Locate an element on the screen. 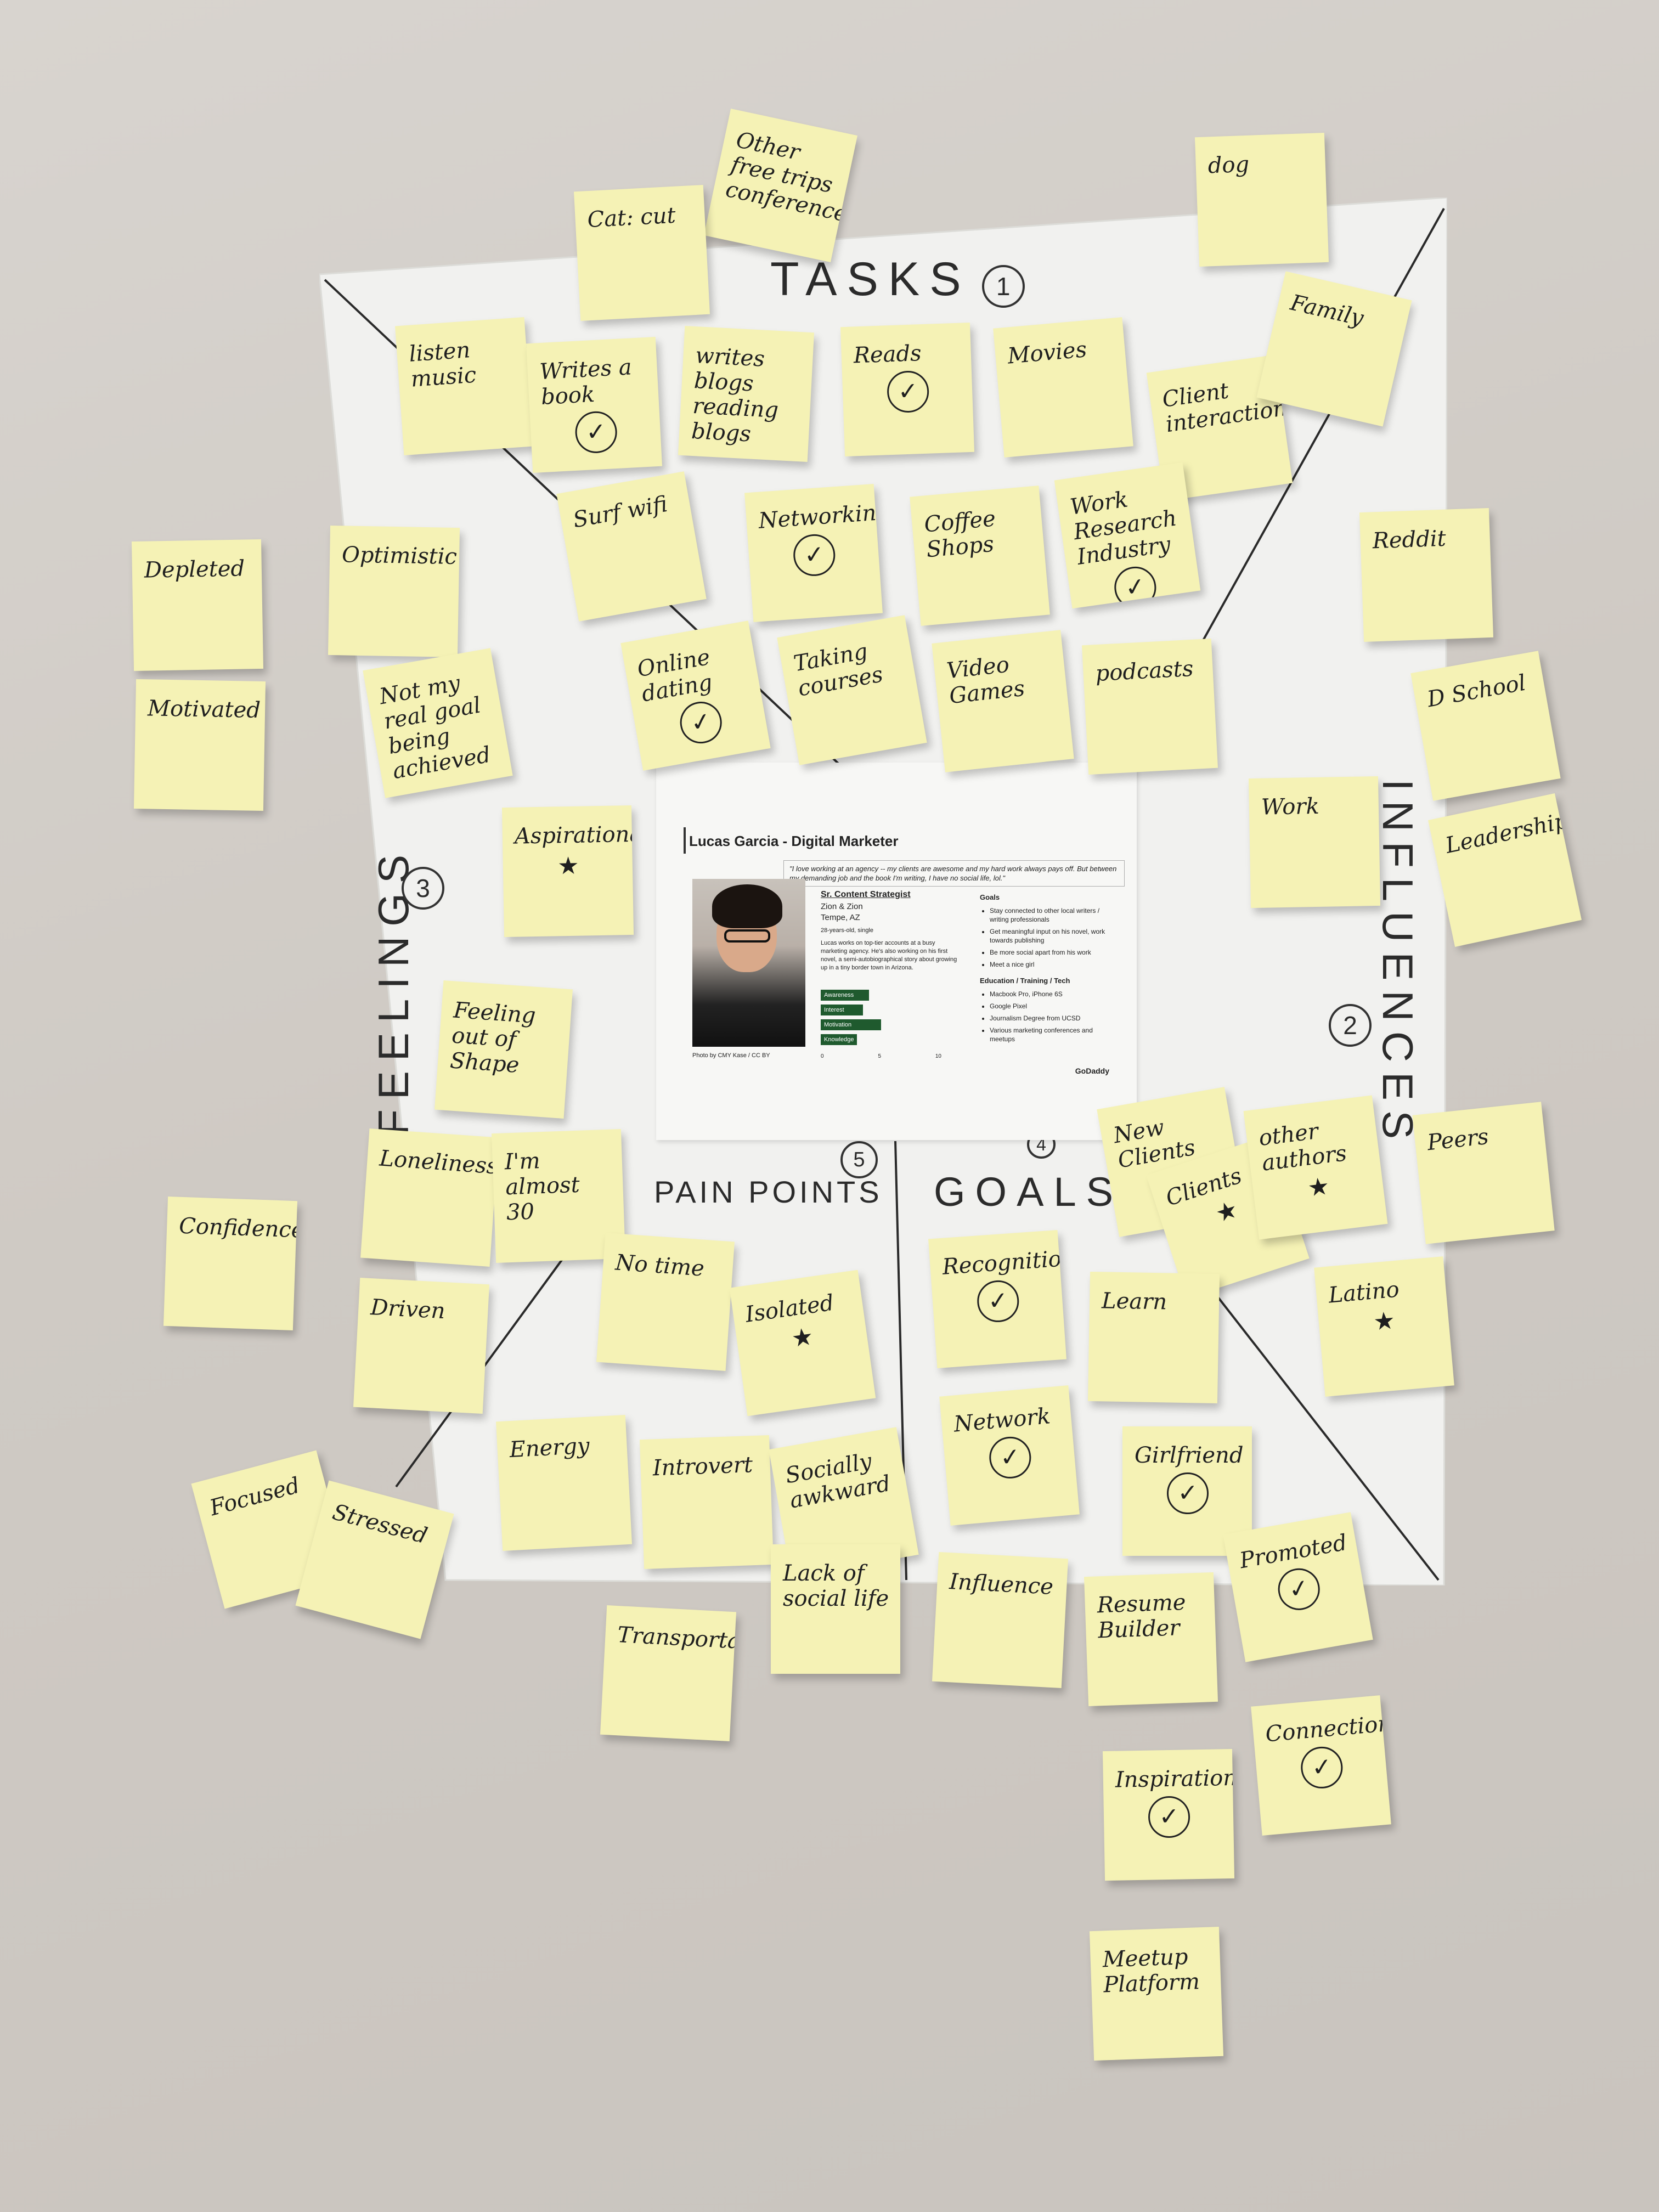  persona-age: 28-years-old, single is located at coordinates (847, 931).